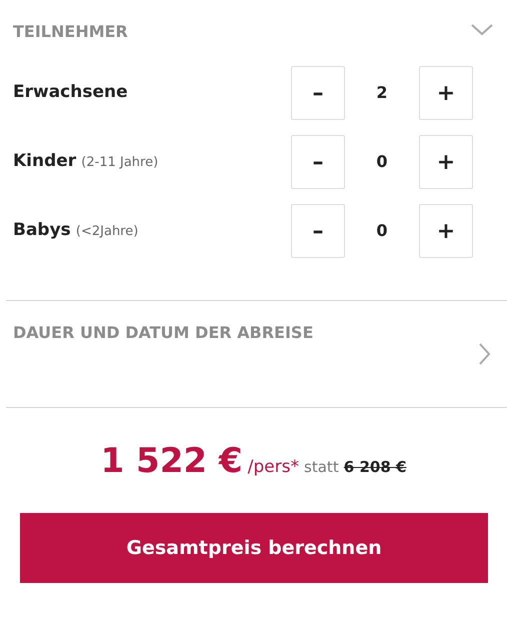 Image resolution: width=507 pixels, height=622 pixels. Describe the element at coordinates (44, 161) in the screenshot. I see `participant-label: Kinder` at that location.